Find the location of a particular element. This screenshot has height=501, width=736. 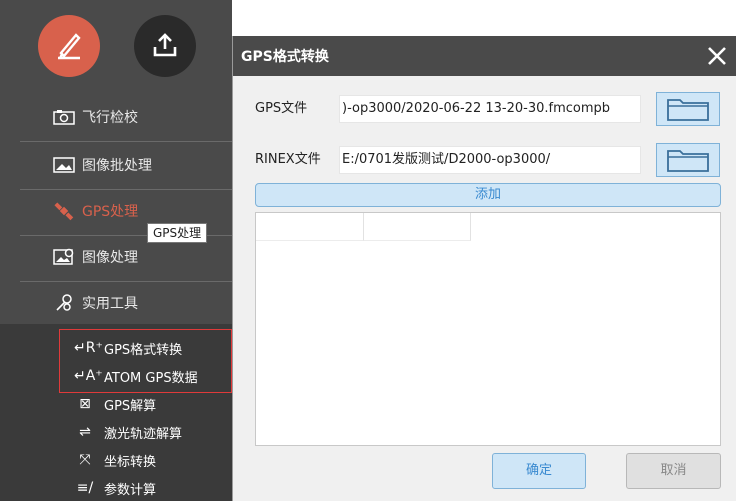

image-batch-icon is located at coordinates (64, 165).